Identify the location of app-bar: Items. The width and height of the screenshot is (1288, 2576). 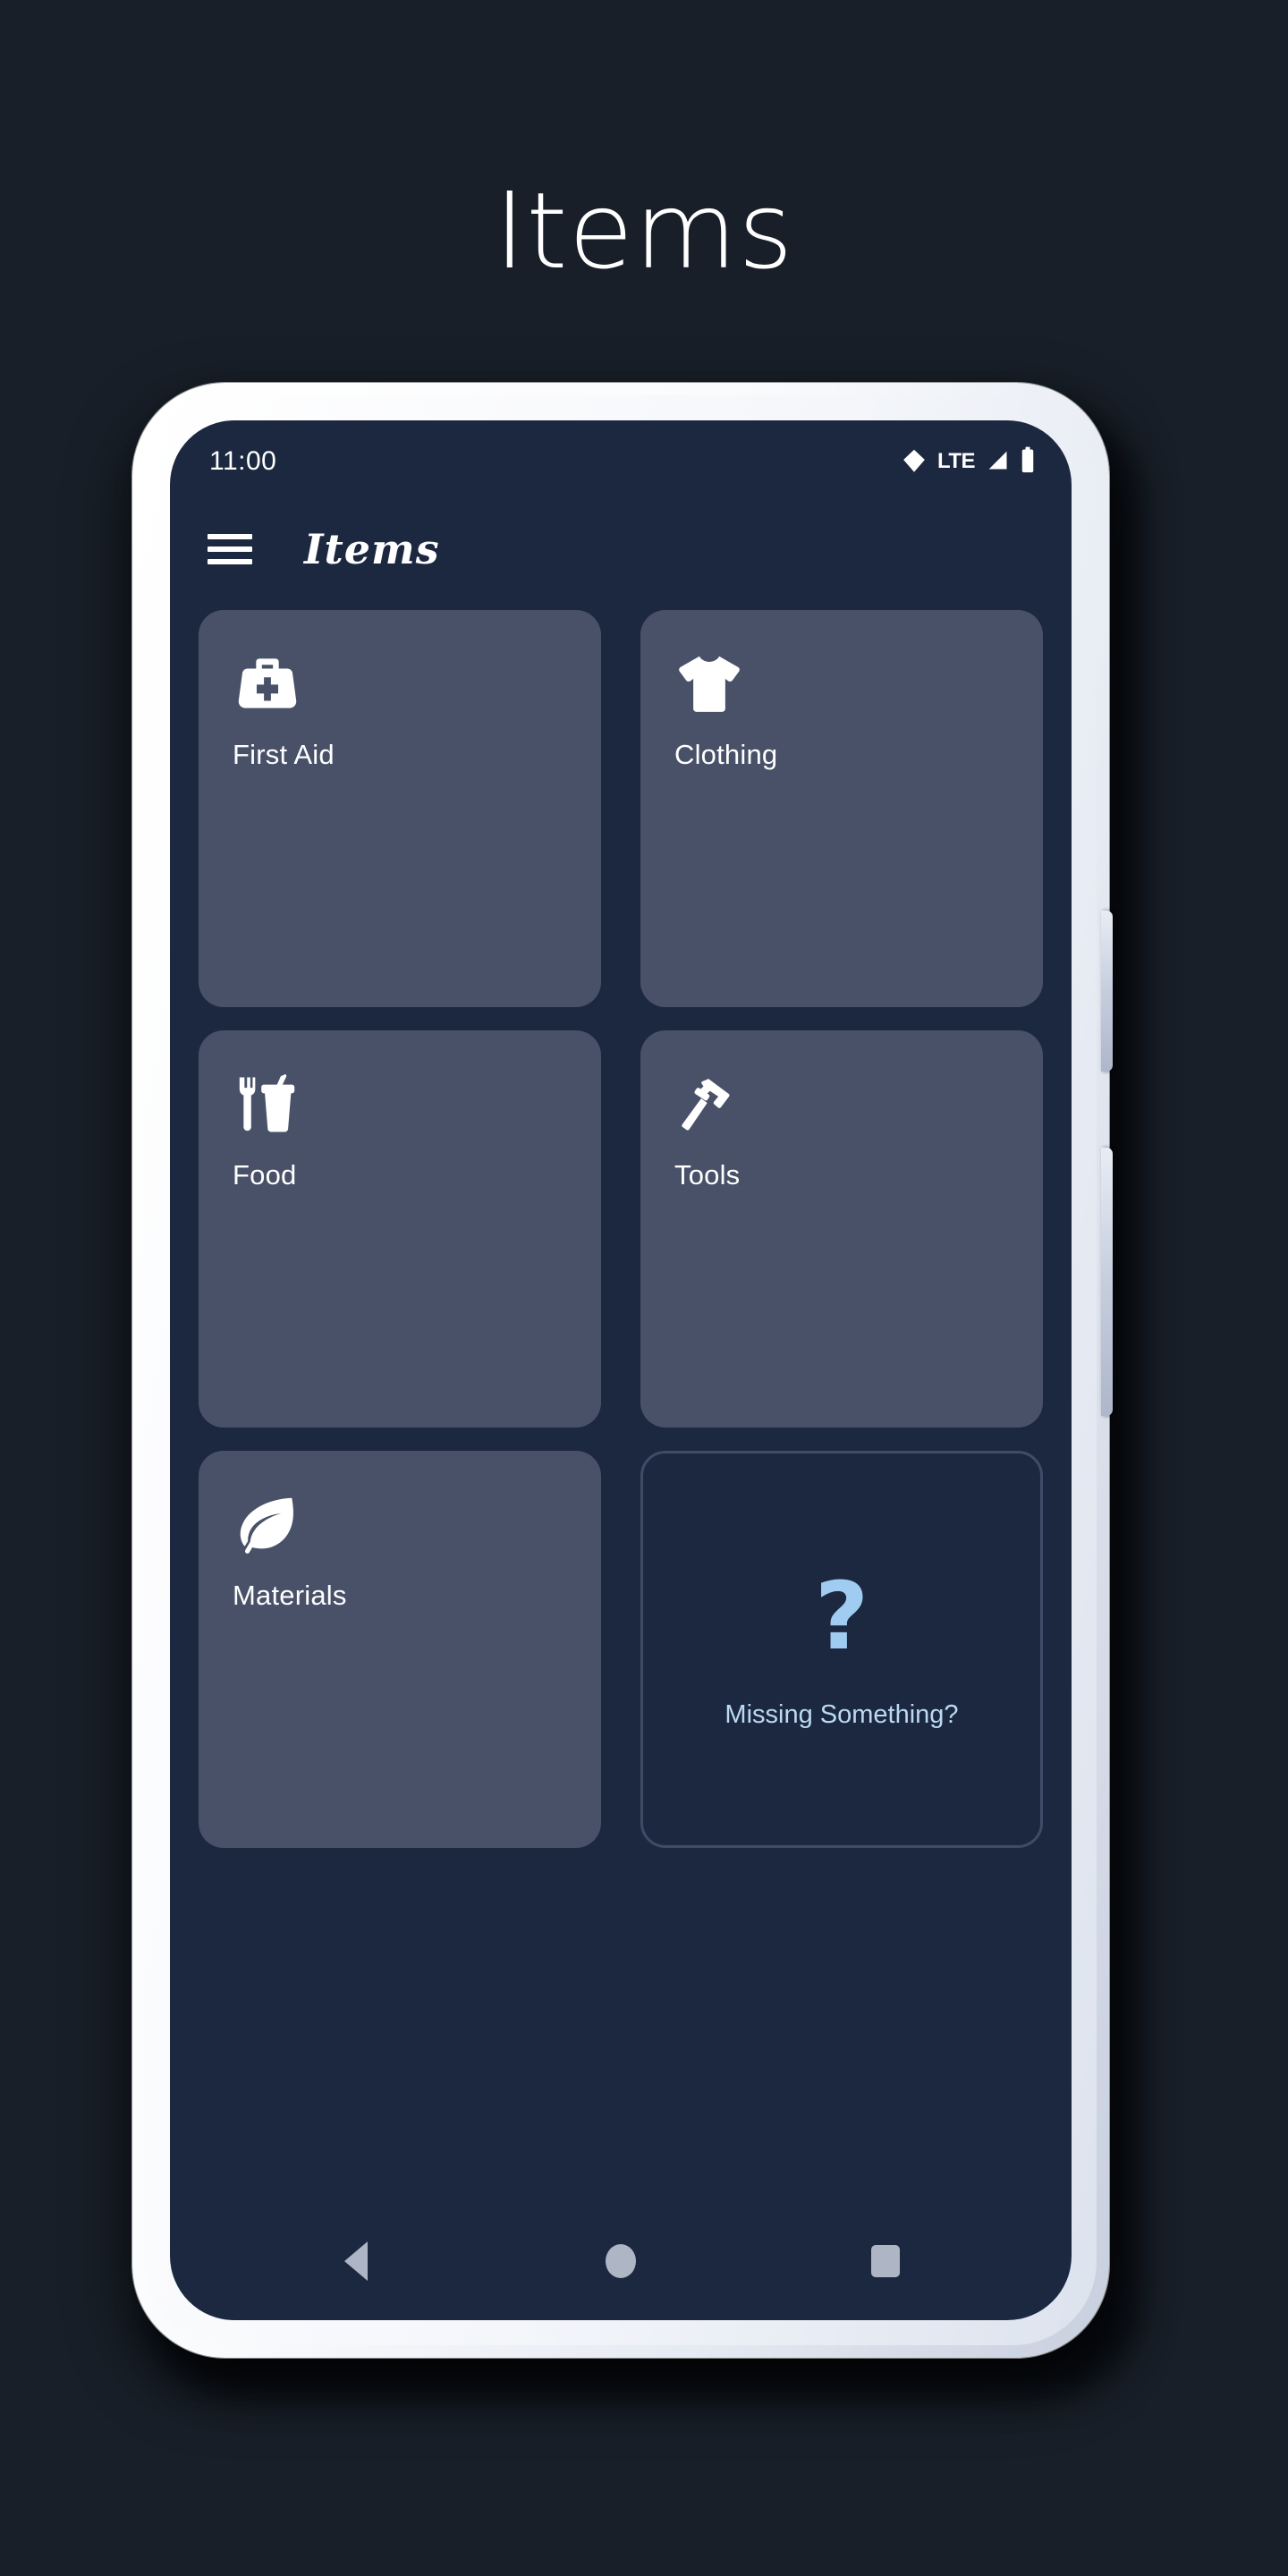
(621, 549).